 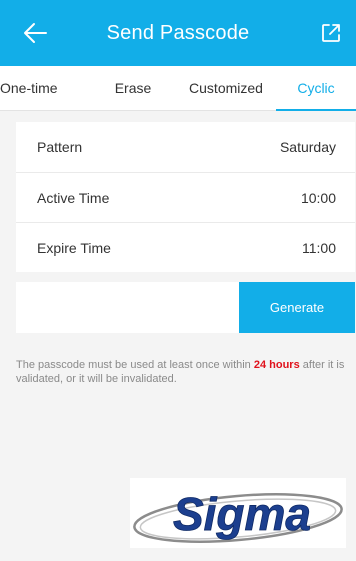 I want to click on header-bar: Send Passcode, so click(x=178, y=33).